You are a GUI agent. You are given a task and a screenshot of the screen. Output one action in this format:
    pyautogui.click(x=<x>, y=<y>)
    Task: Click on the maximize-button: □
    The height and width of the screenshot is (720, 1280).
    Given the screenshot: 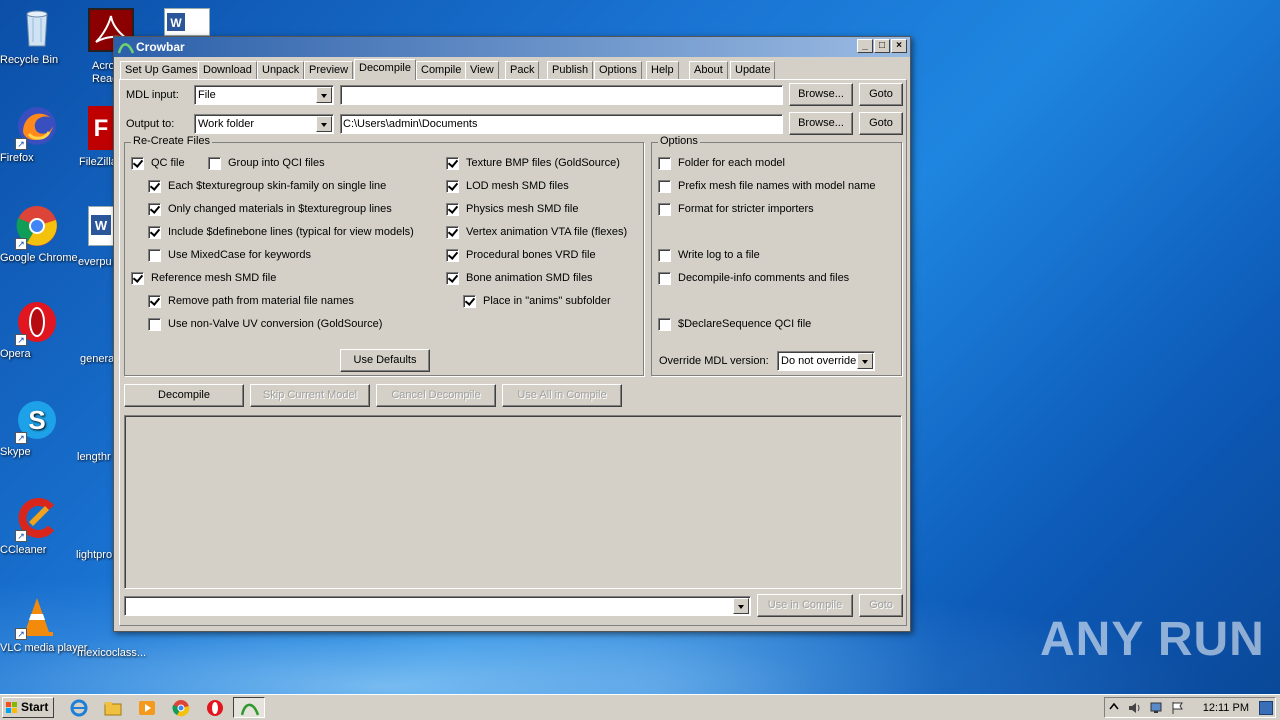 What is the action you would take?
    pyautogui.click(x=882, y=46)
    